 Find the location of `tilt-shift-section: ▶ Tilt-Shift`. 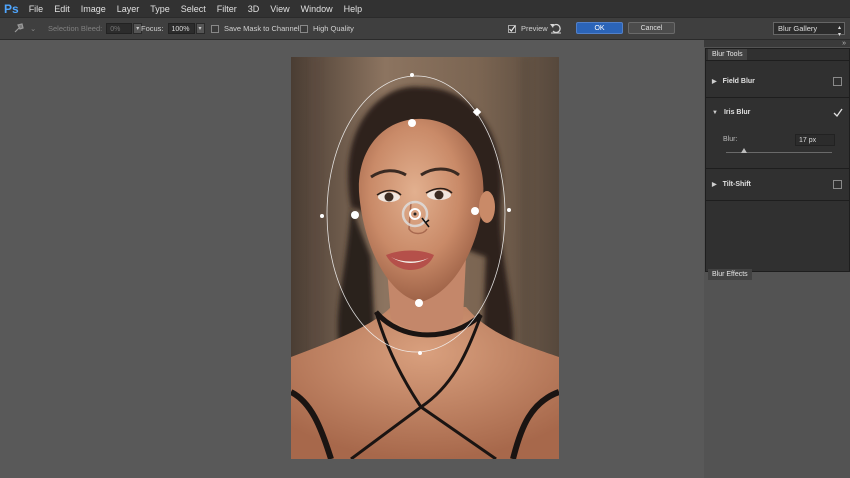

tilt-shift-section: ▶ Tilt-Shift is located at coordinates (777, 185).